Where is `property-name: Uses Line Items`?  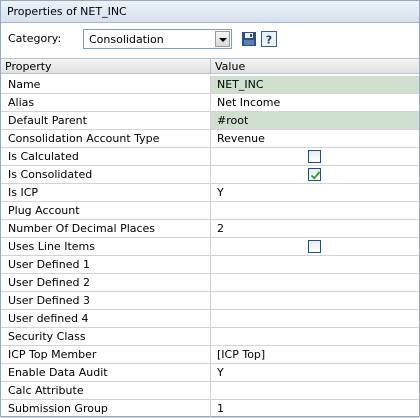
property-name: Uses Line Items is located at coordinates (106, 246).